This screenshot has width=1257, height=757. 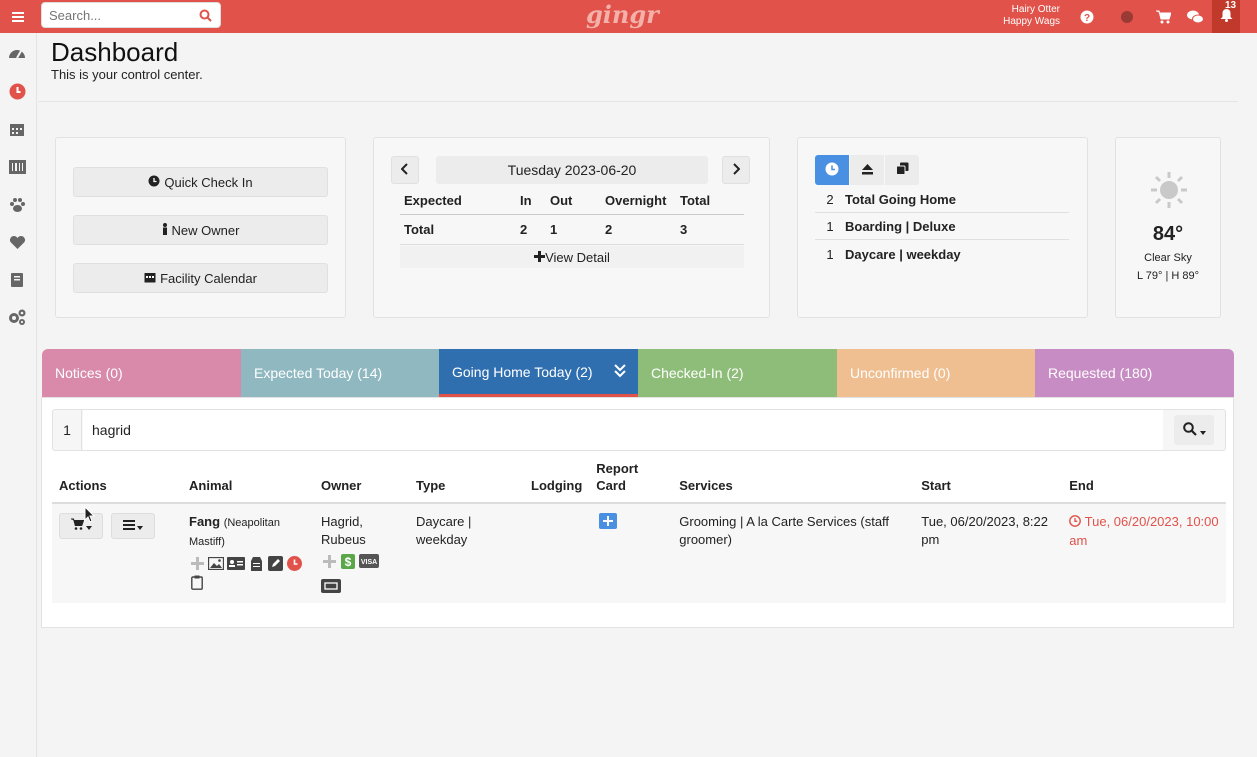 I want to click on image-icon, so click(x=216, y=563).